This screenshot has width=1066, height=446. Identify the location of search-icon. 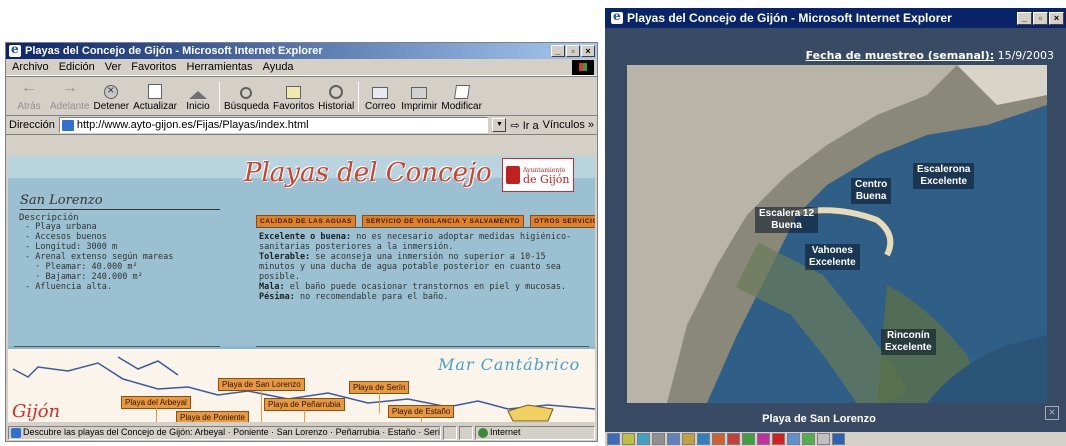
(246, 93).